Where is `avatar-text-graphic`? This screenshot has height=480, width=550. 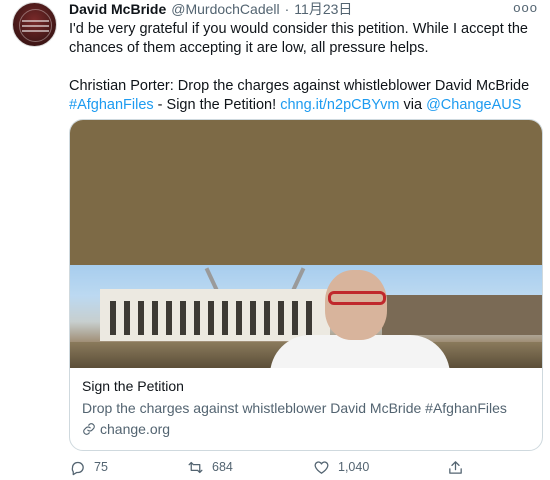
avatar-text-graphic is located at coordinates (35, 26).